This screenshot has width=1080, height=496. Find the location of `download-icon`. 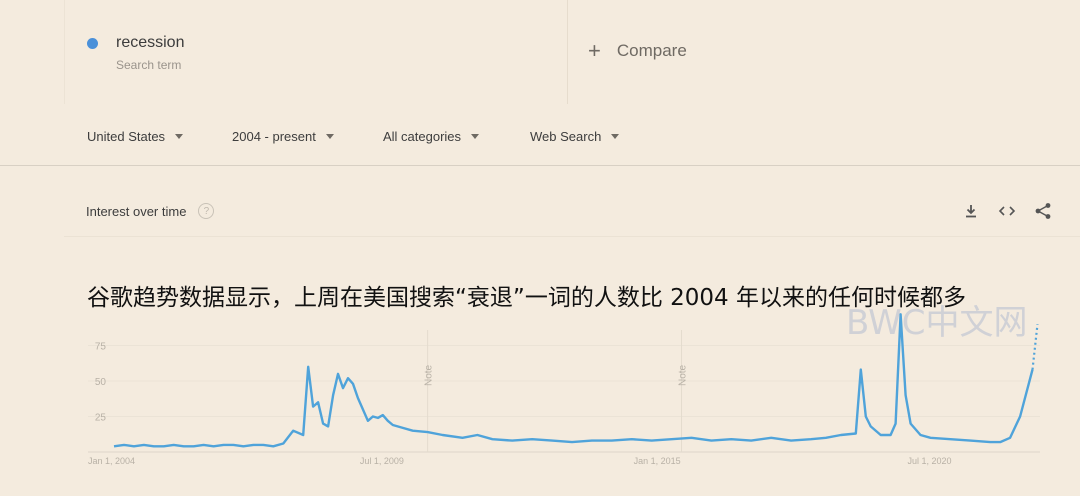

download-icon is located at coordinates (971, 211).